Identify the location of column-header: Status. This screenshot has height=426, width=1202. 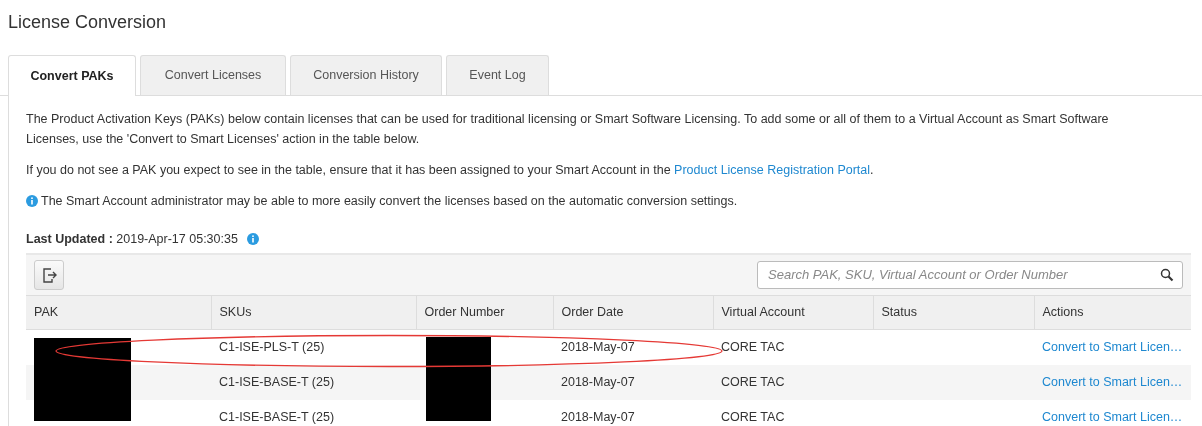
(953, 312).